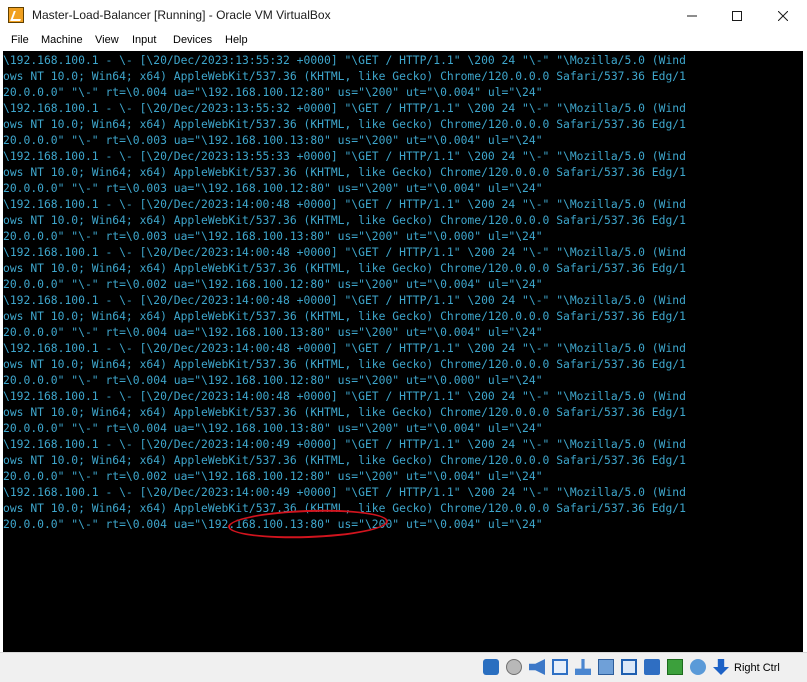 The image size is (807, 682). I want to click on host-key-label: Right Ctrl, so click(757, 668).